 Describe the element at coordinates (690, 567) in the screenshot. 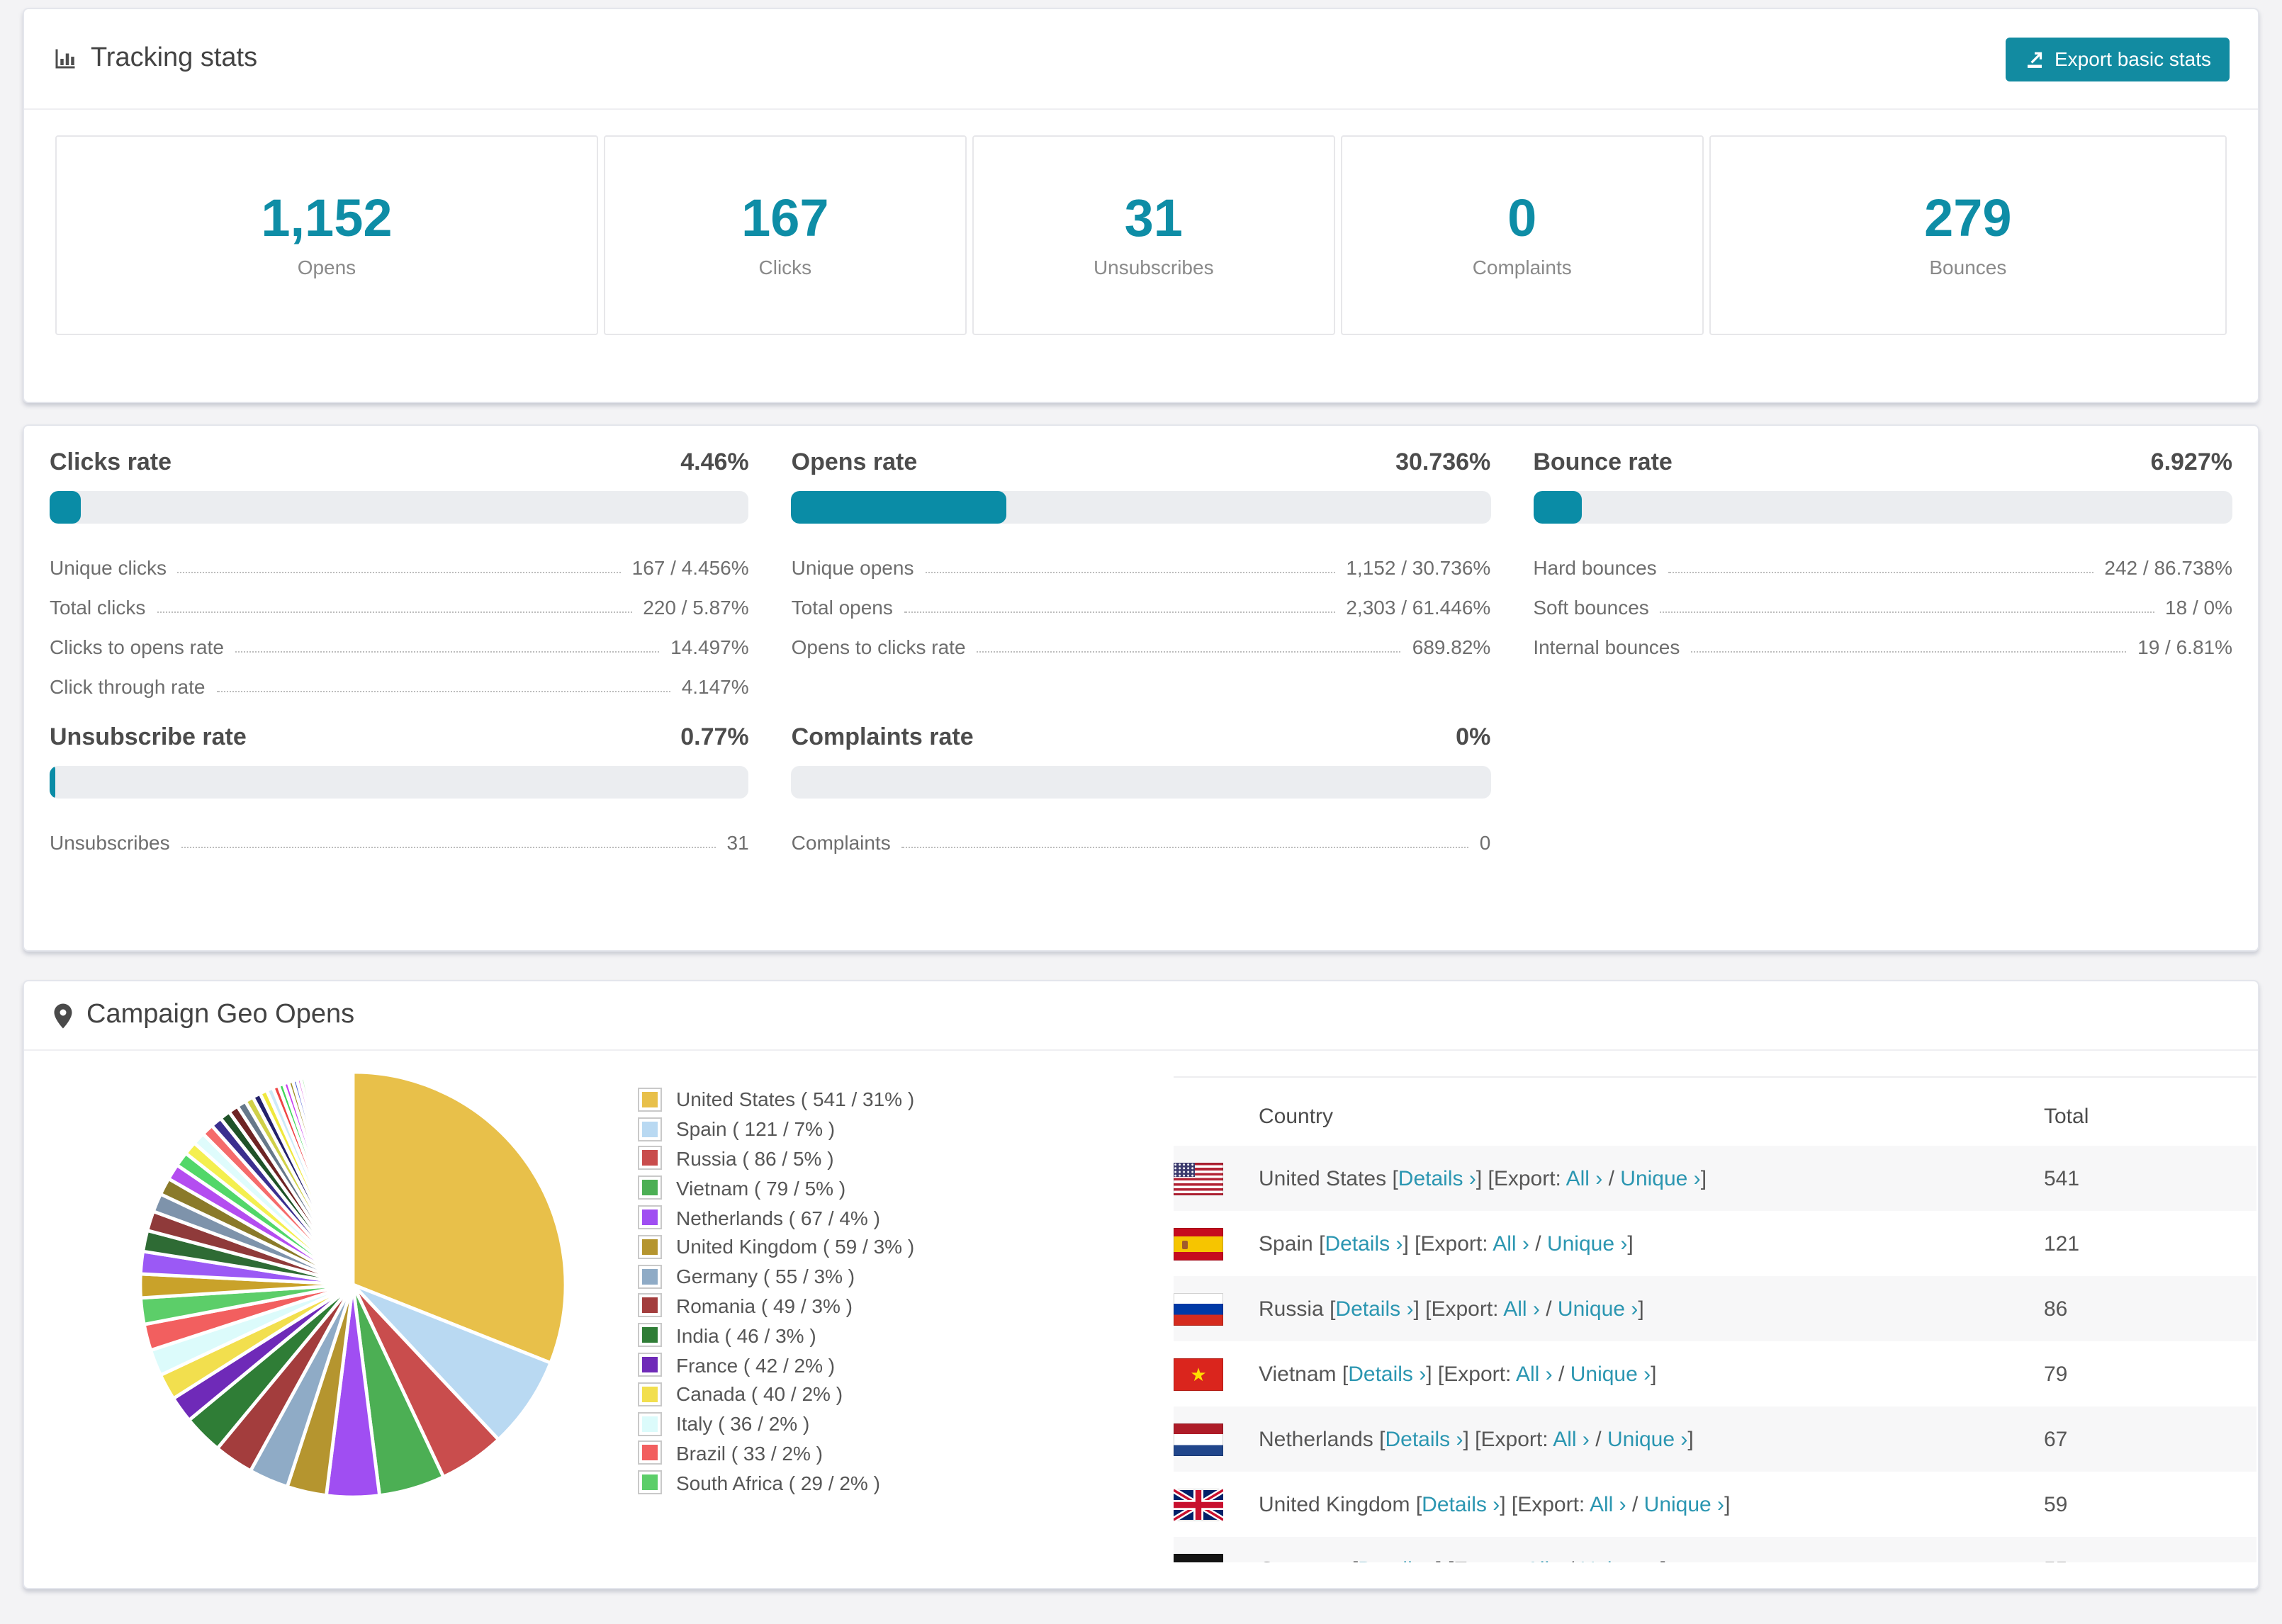

I see `stat-line-value: 167 / 4.456%` at that location.